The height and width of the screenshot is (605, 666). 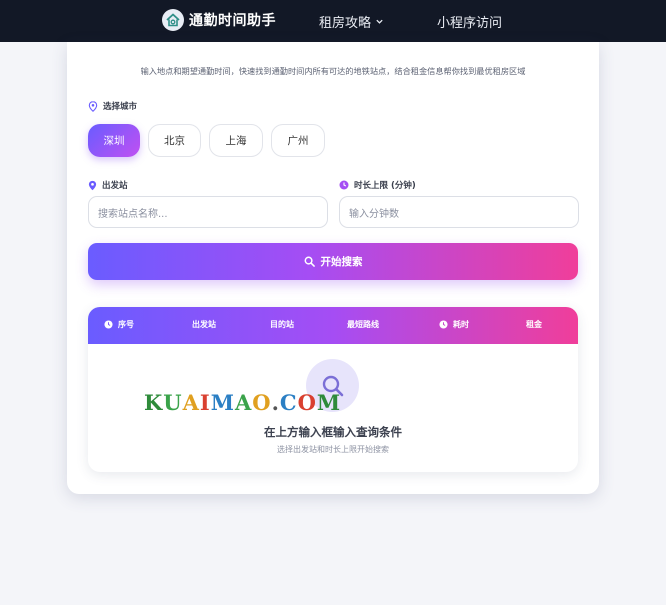 What do you see at coordinates (534, 324) in the screenshot?
I see `header-rent: 租金` at bounding box center [534, 324].